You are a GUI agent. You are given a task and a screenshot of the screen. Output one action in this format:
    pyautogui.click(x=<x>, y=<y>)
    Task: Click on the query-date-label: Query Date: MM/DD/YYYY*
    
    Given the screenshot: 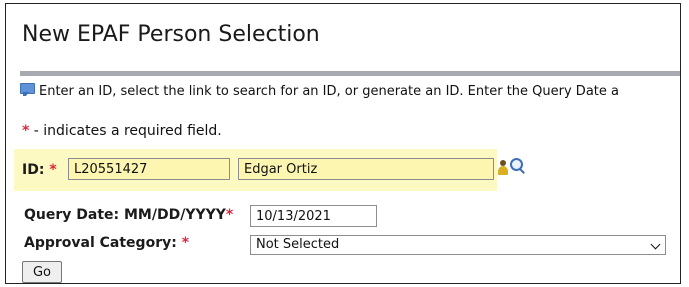 What is the action you would take?
    pyautogui.click(x=128, y=215)
    